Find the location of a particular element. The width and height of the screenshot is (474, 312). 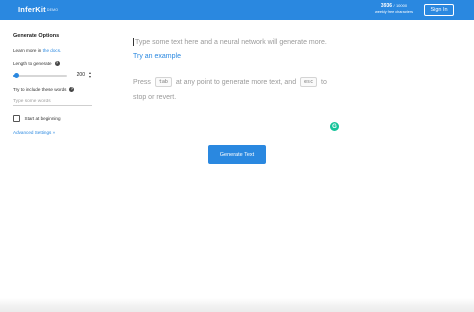

credits-used: 3936 is located at coordinates (386, 6).